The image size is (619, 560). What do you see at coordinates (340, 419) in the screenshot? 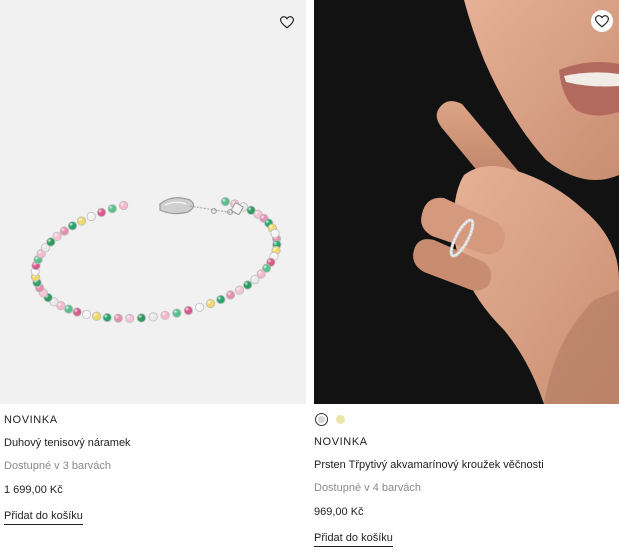
I see `swatch-gold` at bounding box center [340, 419].